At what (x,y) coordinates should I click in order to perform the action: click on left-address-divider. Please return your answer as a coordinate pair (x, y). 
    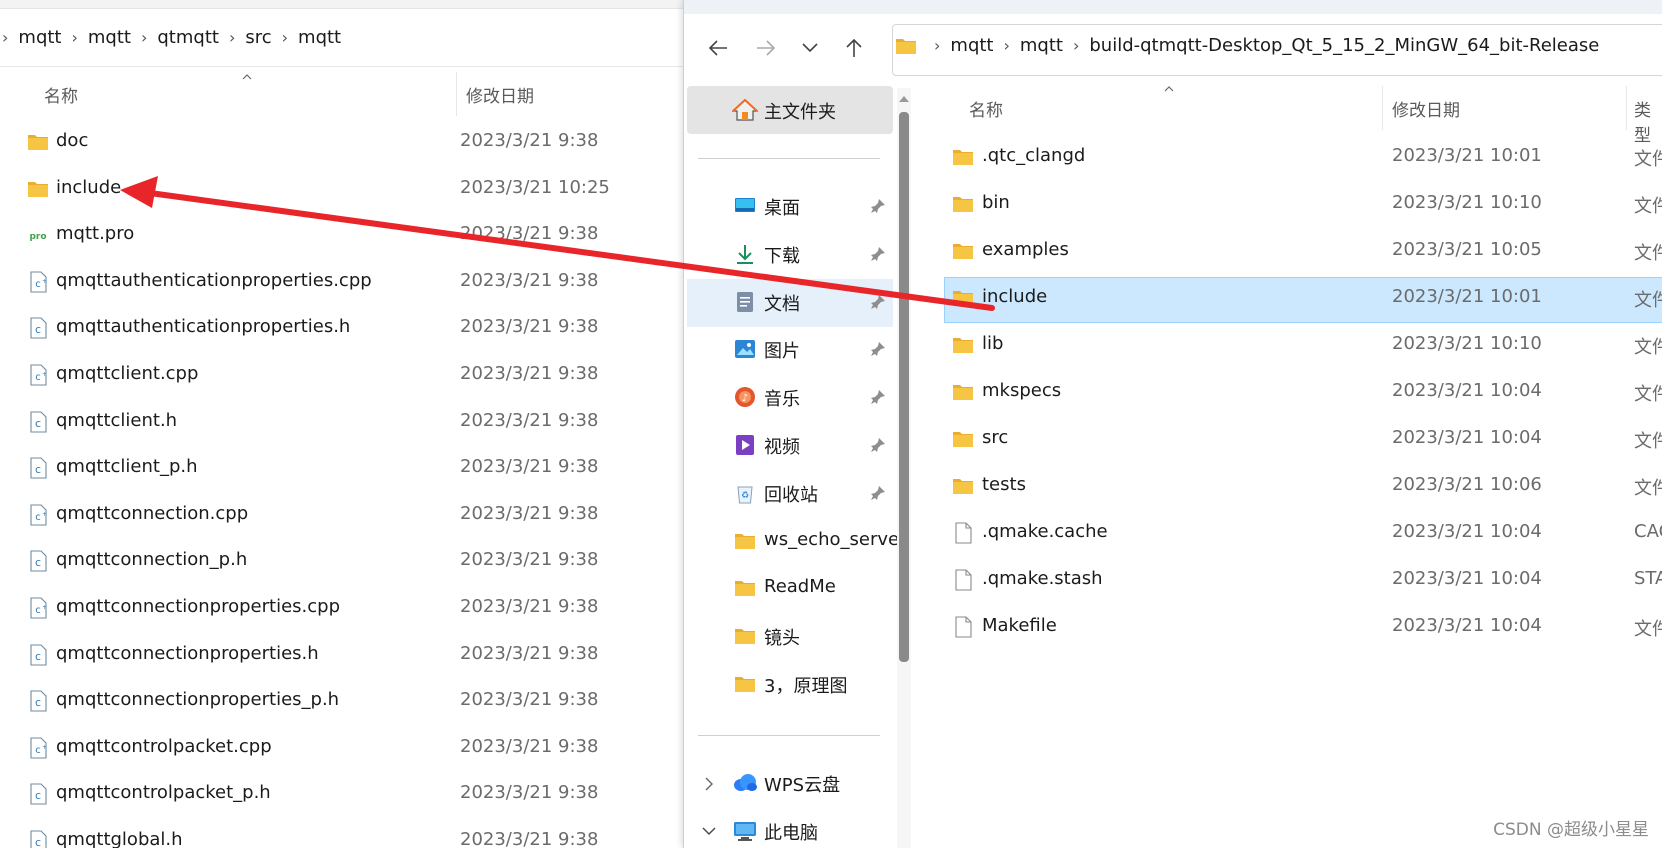
    Looking at the image, I should click on (341, 66).